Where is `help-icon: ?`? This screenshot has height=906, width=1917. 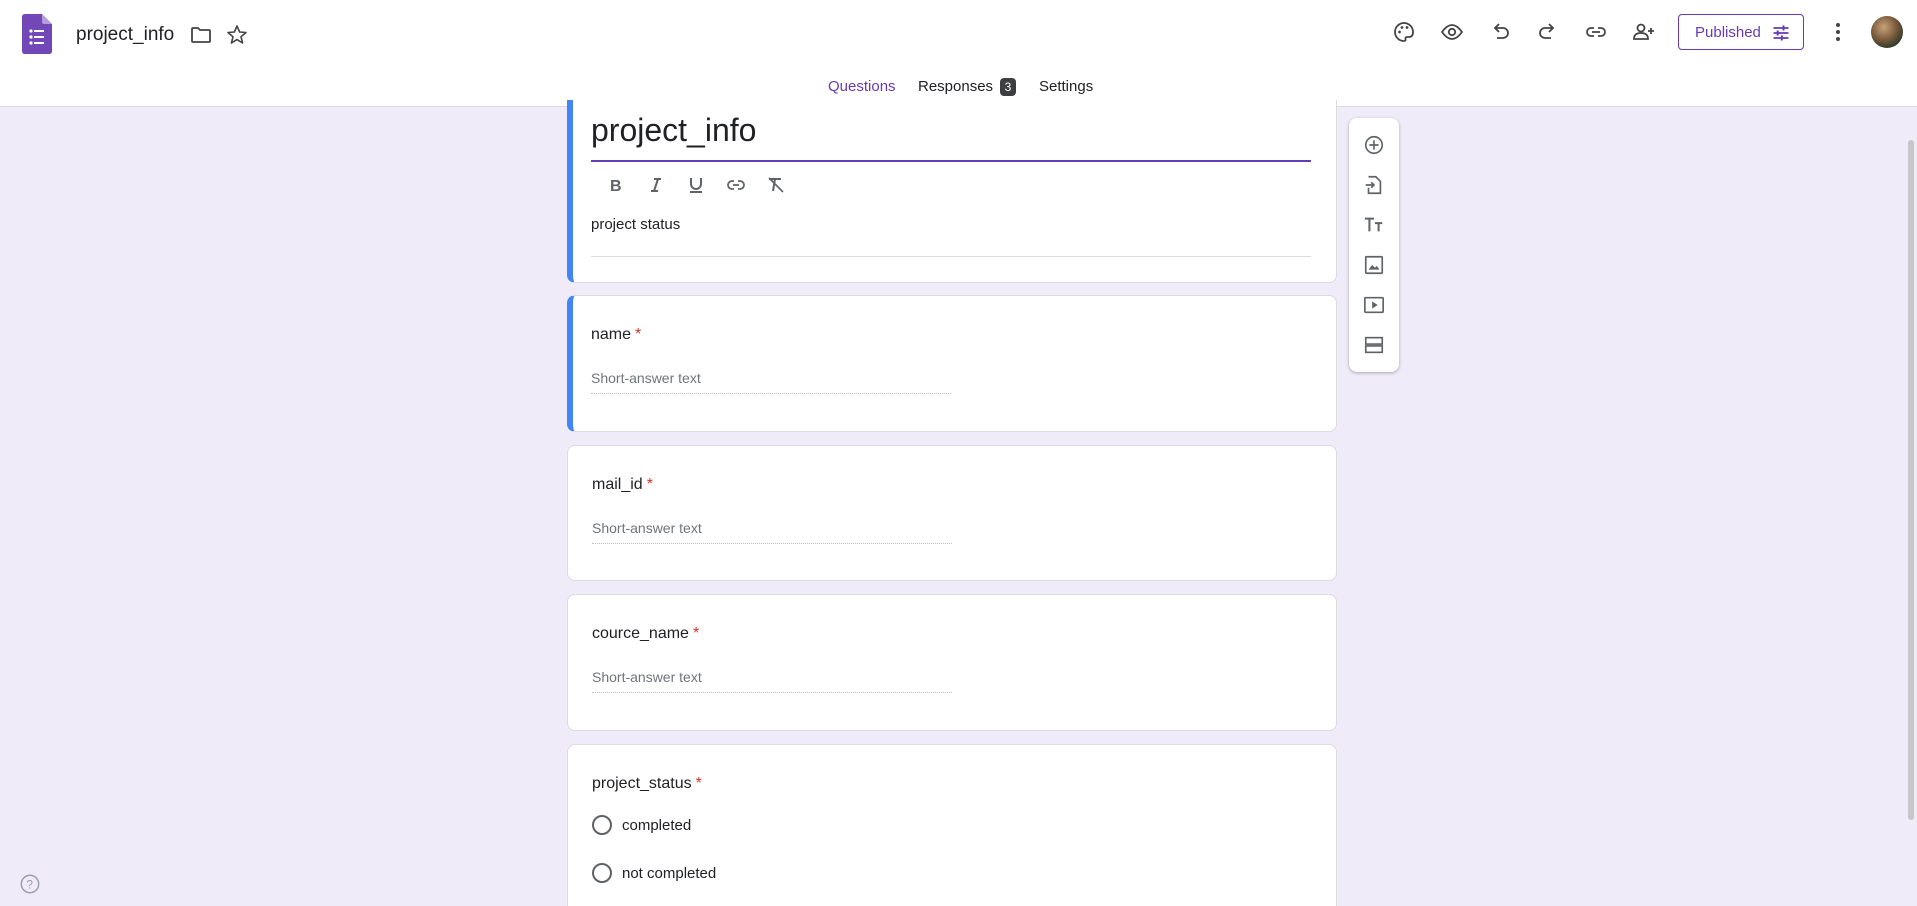
help-icon: ? is located at coordinates (30, 884).